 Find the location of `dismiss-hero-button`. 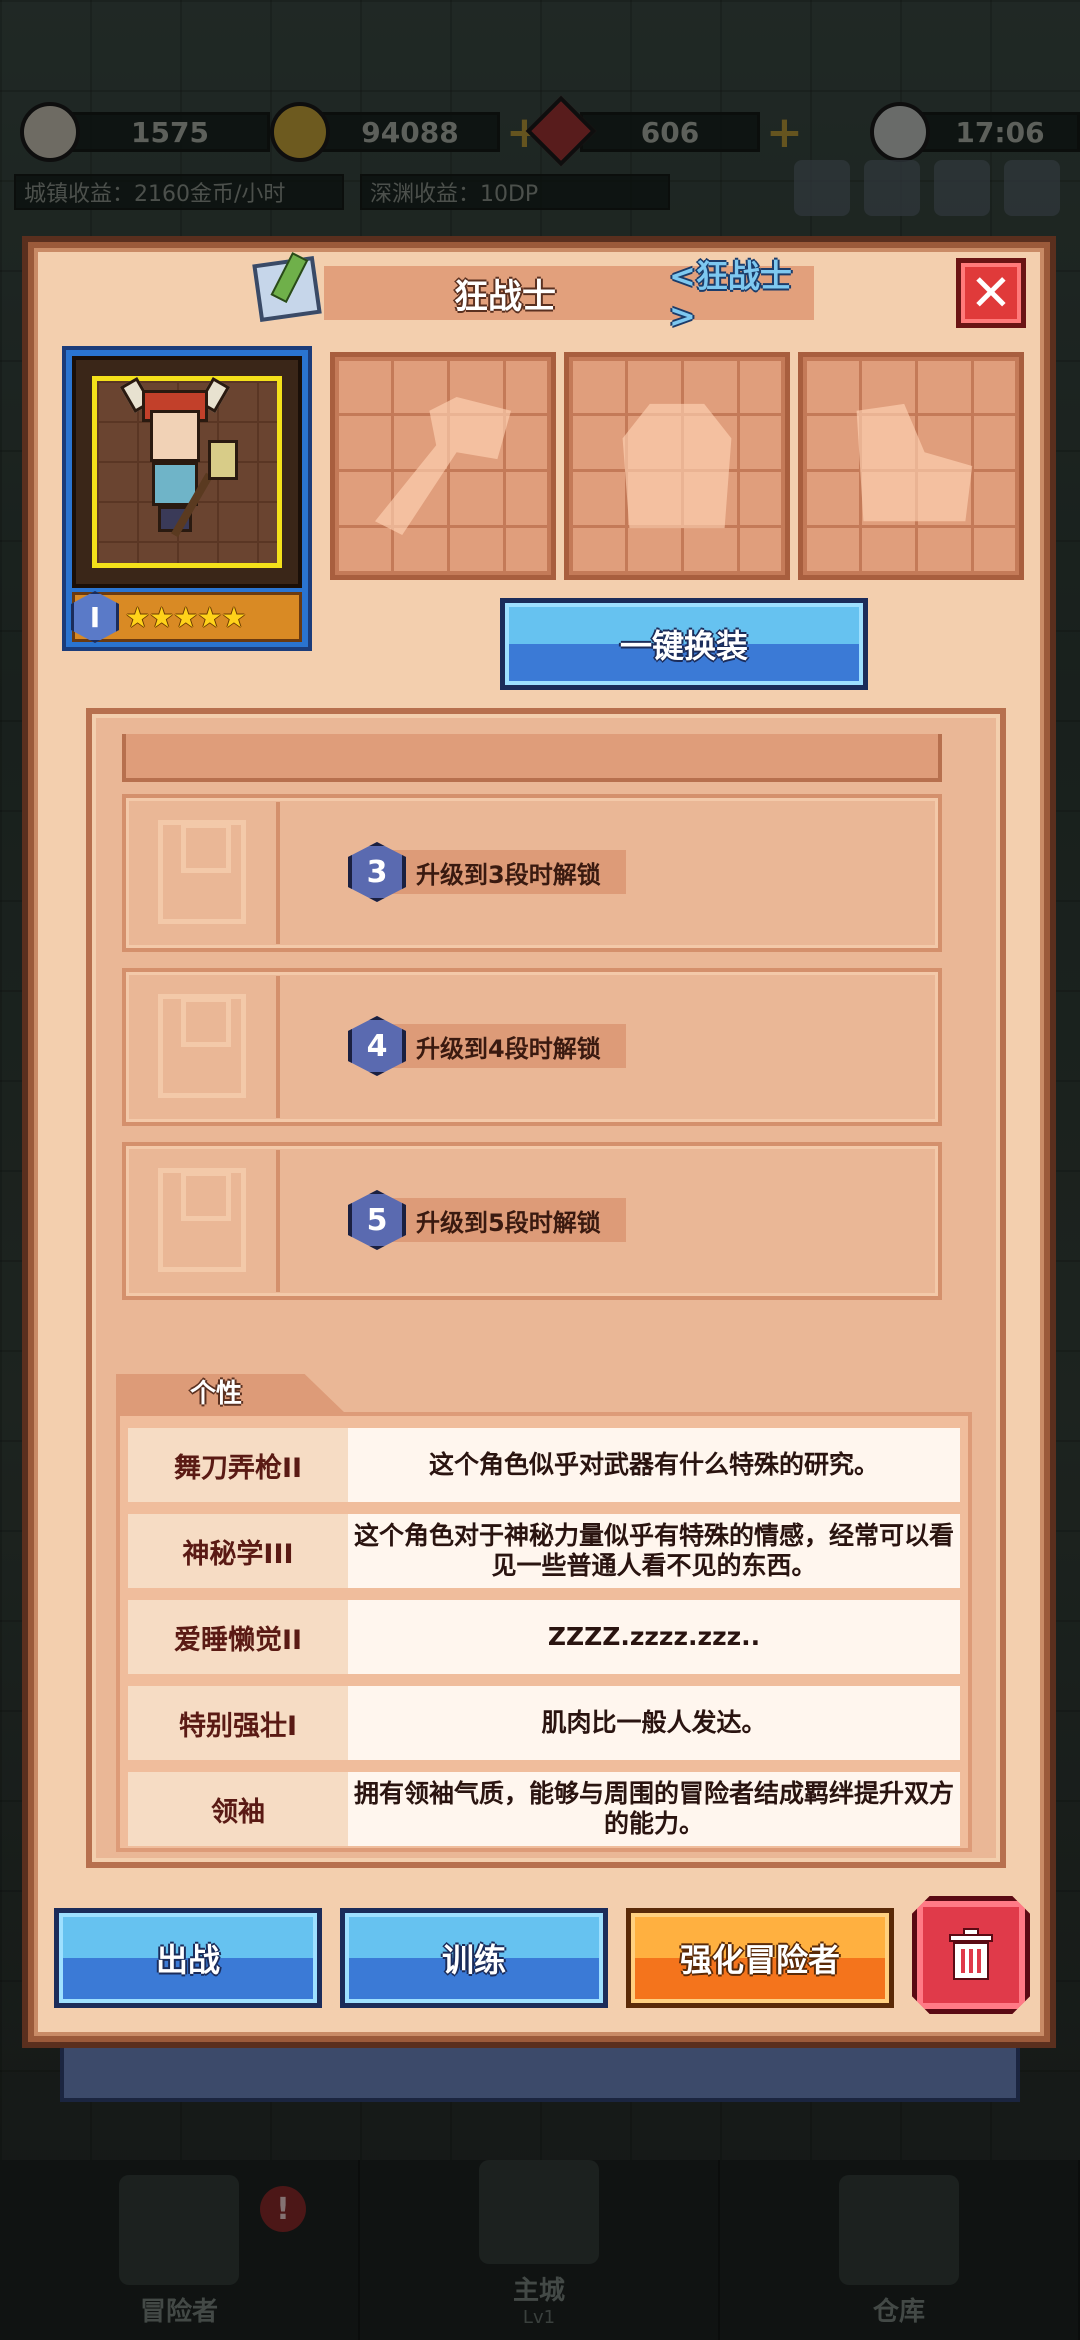

dismiss-hero-button is located at coordinates (971, 1955).